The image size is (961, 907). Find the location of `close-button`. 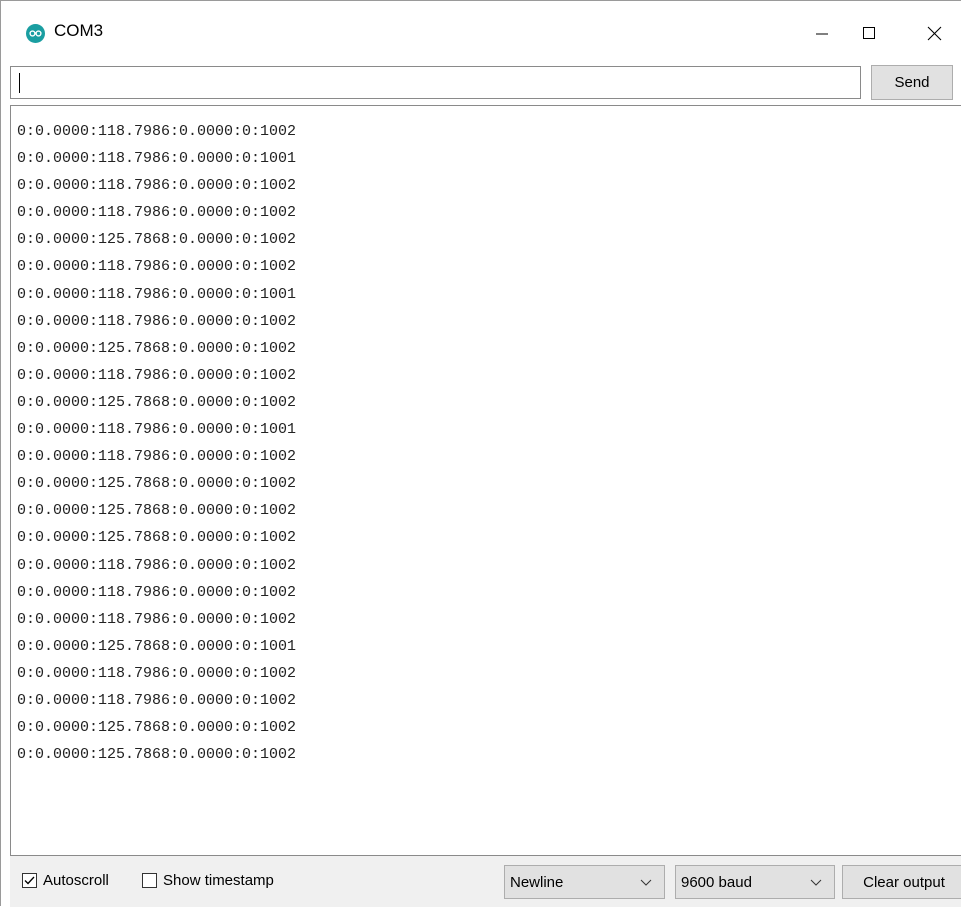

close-button is located at coordinates (934, 33).